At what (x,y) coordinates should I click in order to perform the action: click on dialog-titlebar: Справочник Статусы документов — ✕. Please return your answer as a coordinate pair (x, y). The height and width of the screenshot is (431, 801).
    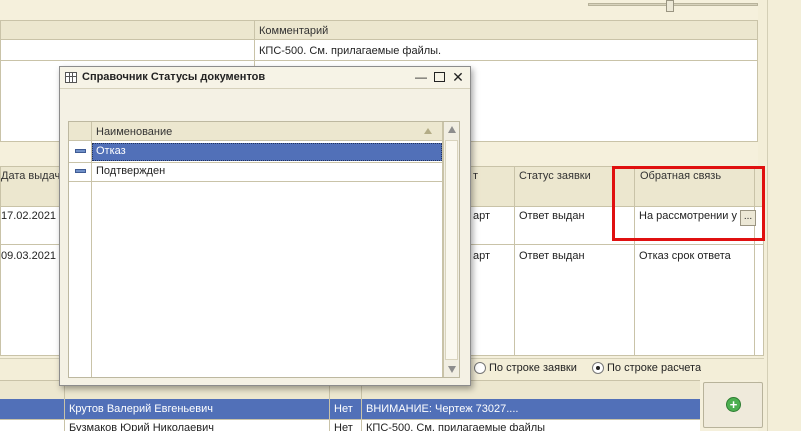
    Looking at the image, I should click on (265, 78).